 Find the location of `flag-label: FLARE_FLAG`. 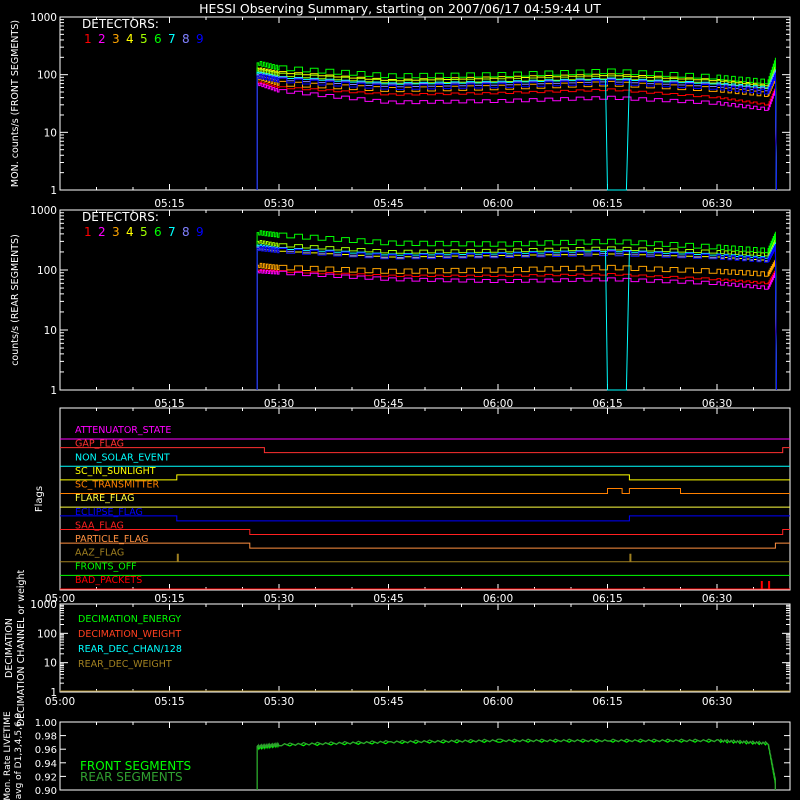

flag-label: FLARE_FLAG is located at coordinates (105, 498).